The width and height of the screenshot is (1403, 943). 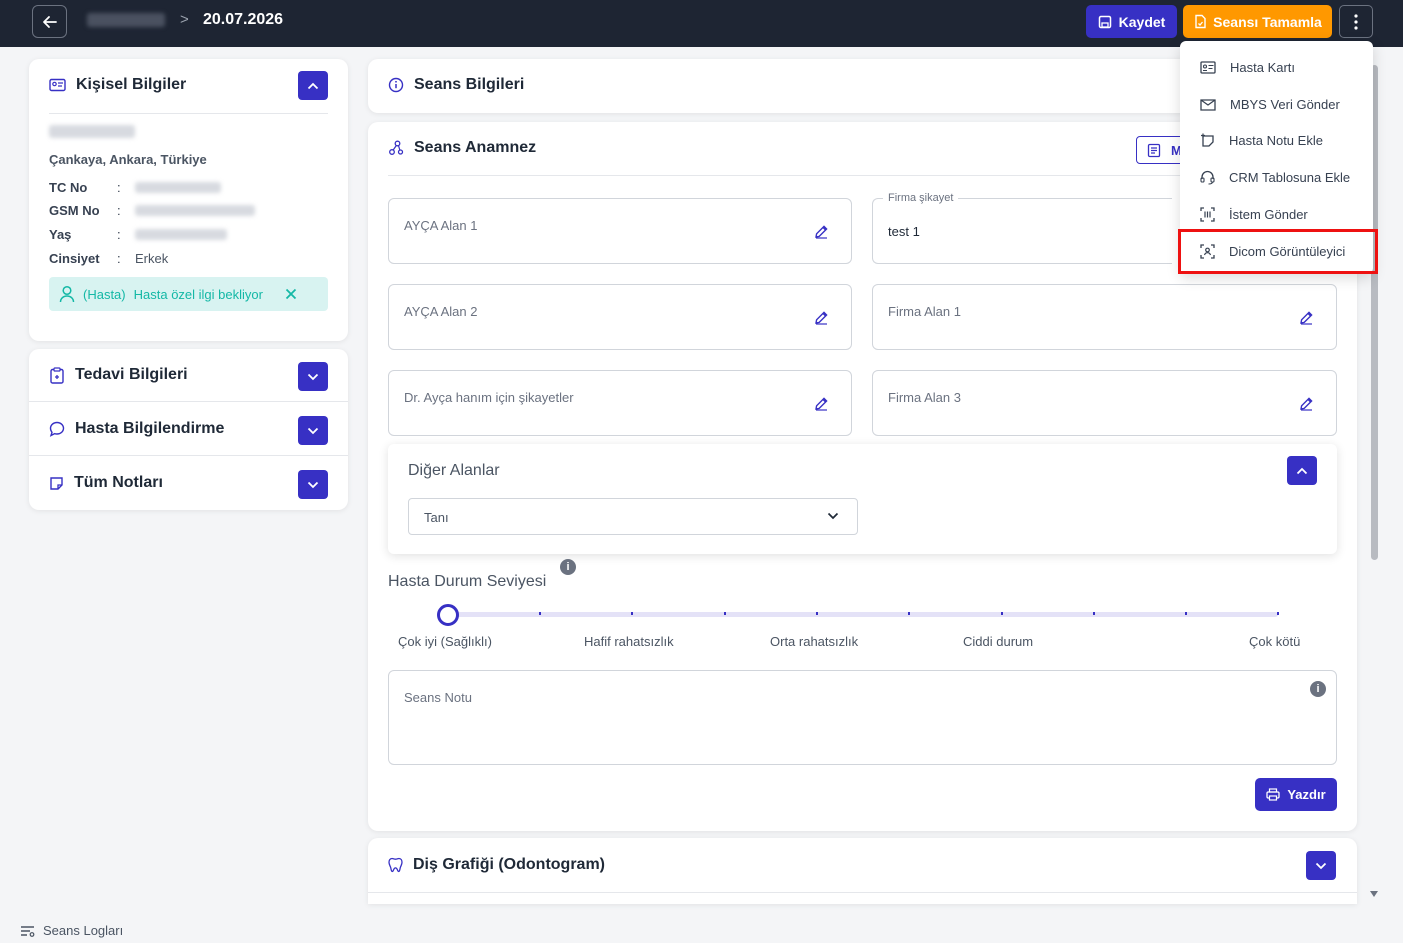 I want to click on all-notes-expand-button, so click(x=313, y=484).